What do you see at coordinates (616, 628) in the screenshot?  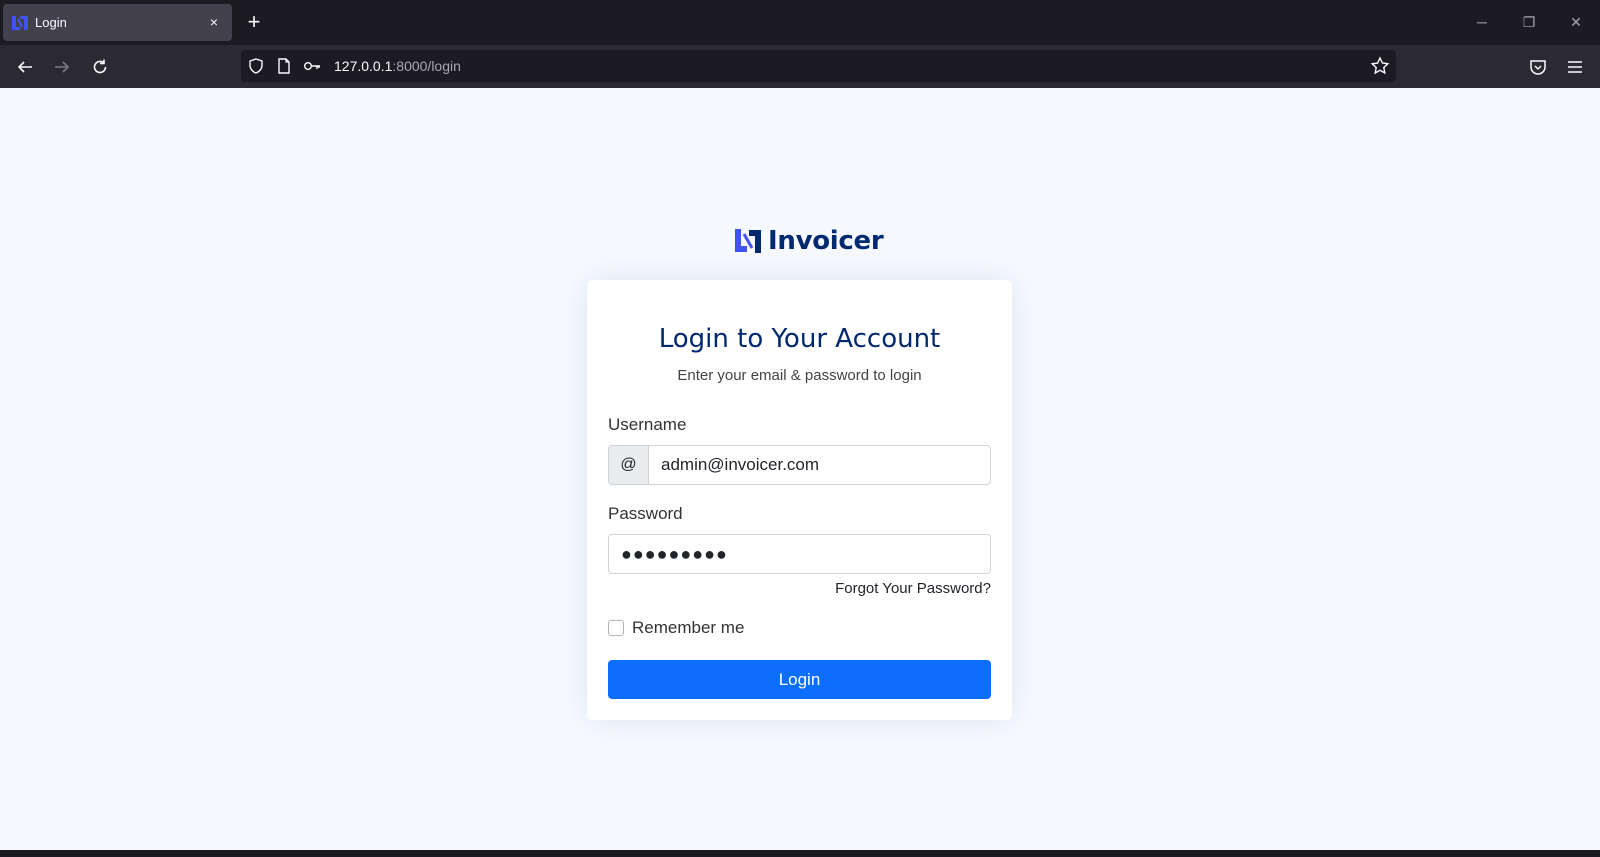 I see `remember-me-checkbox` at bounding box center [616, 628].